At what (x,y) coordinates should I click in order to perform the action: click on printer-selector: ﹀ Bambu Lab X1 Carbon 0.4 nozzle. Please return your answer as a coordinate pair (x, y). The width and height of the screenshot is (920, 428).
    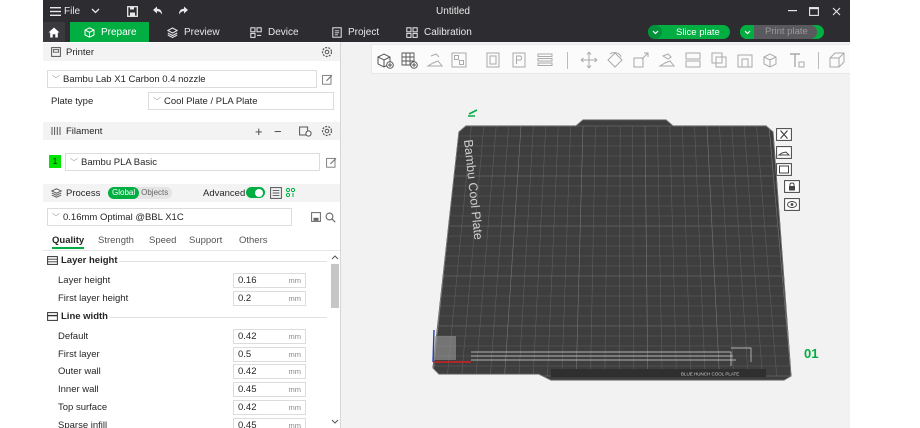
    Looking at the image, I should click on (182, 79).